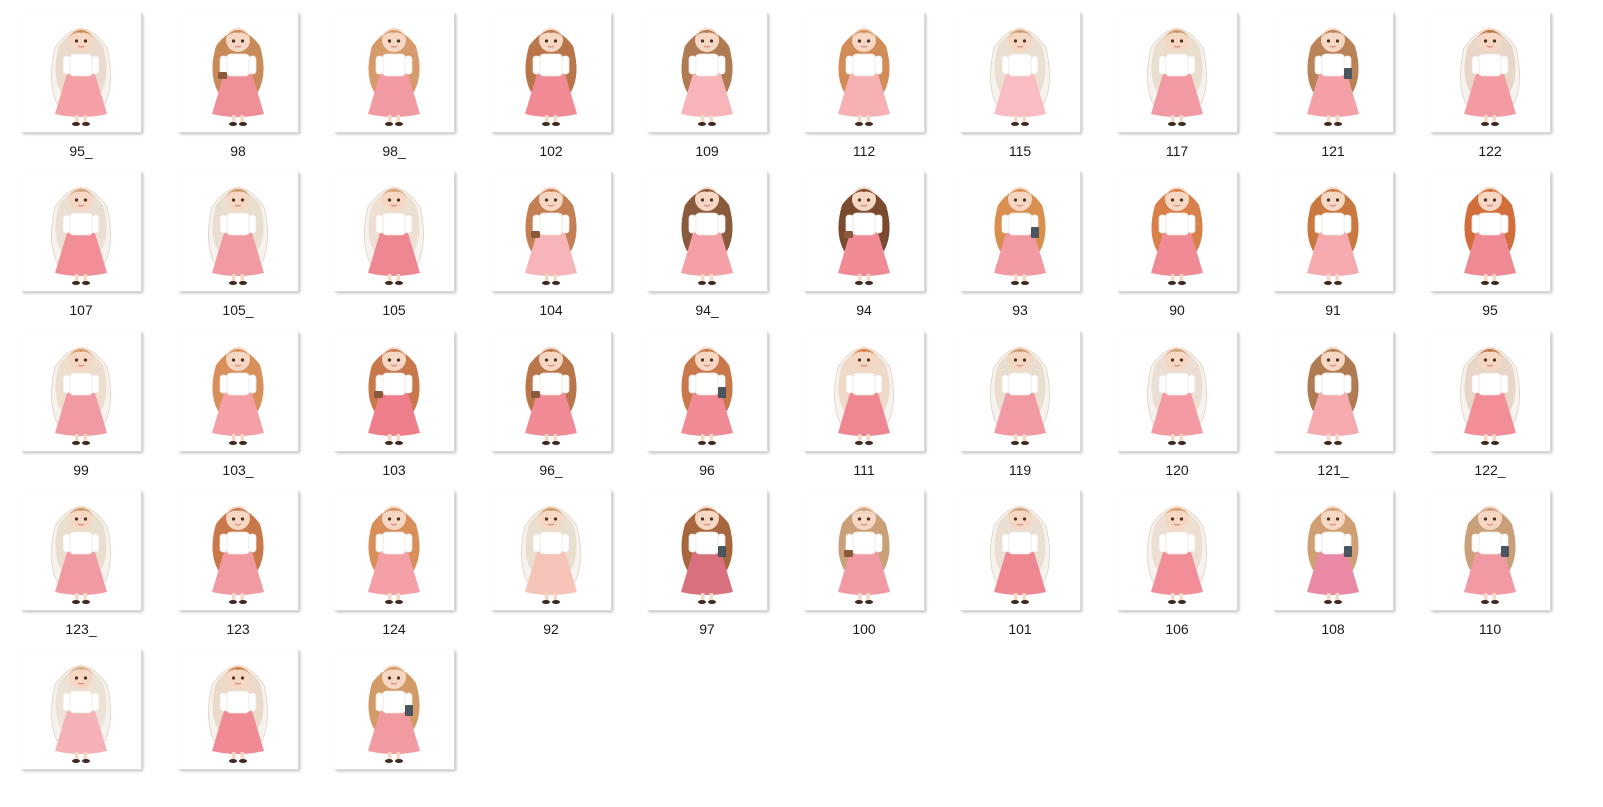  What do you see at coordinates (864, 310) in the screenshot?
I see `file-name-label: 94` at bounding box center [864, 310].